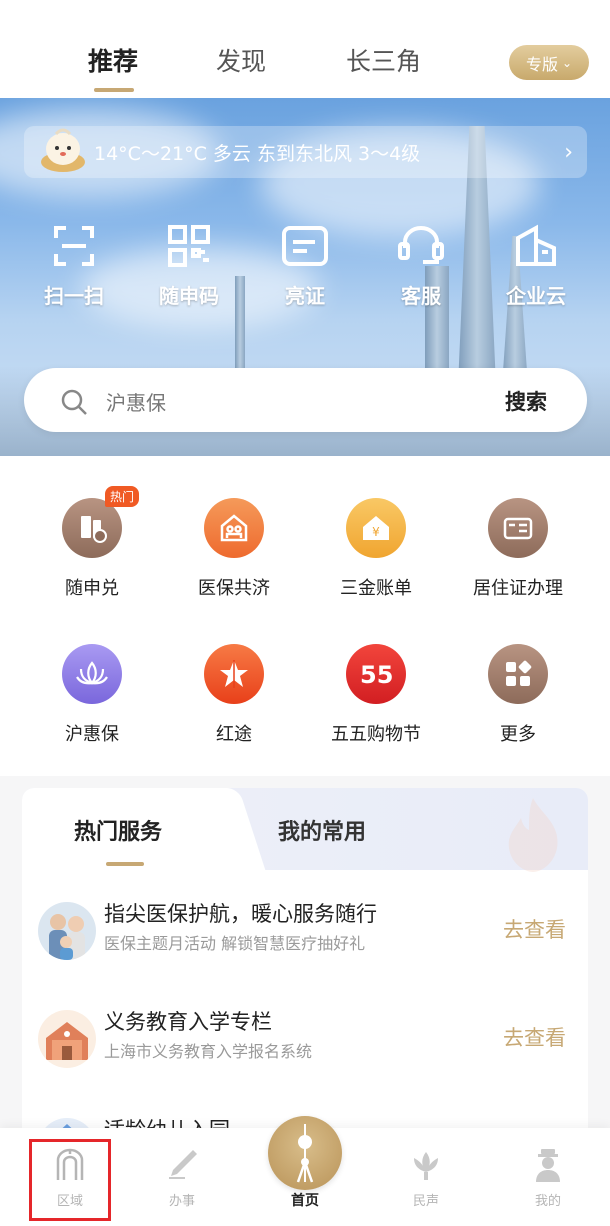 The height and width of the screenshot is (1226, 610). What do you see at coordinates (421, 245) in the screenshot?
I see `customer-service-icon` at bounding box center [421, 245].